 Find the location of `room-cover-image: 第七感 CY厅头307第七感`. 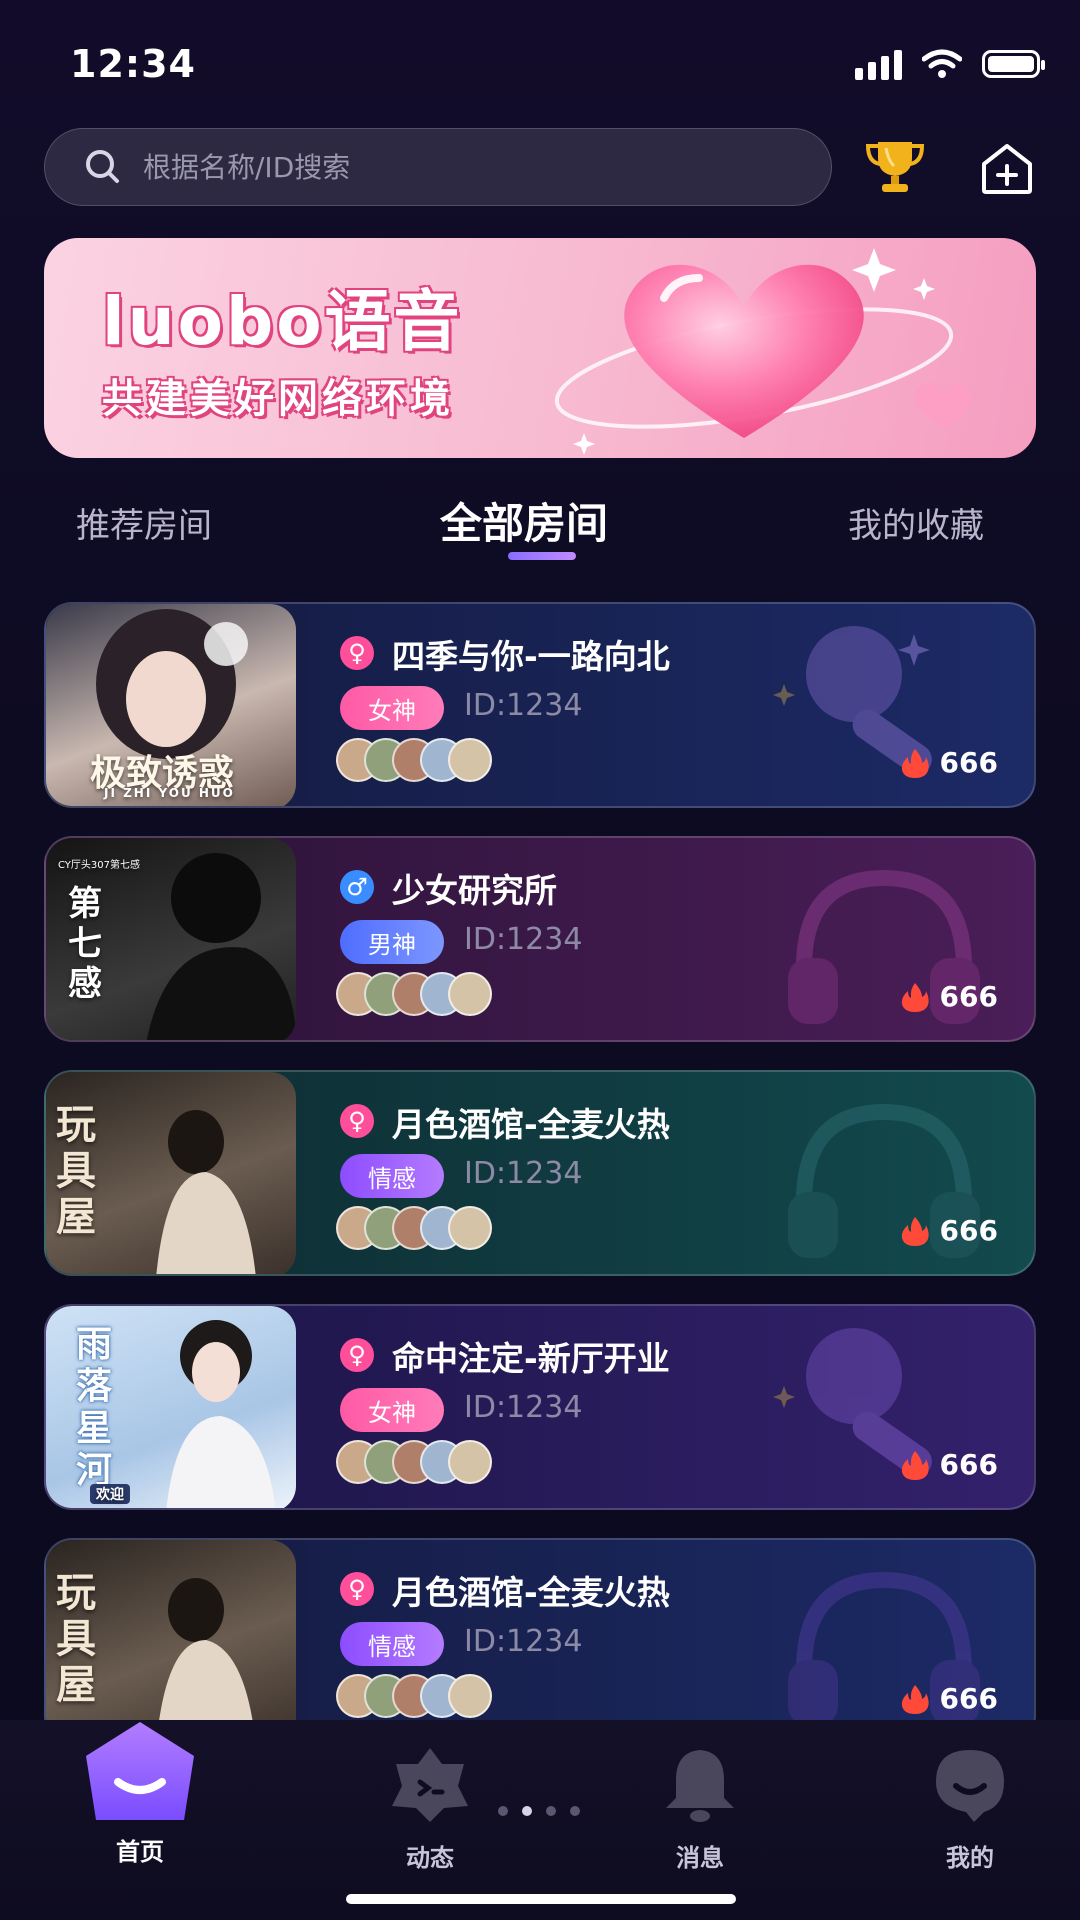

room-cover-image: 第七感 CY厅头307第七感 is located at coordinates (171, 939).